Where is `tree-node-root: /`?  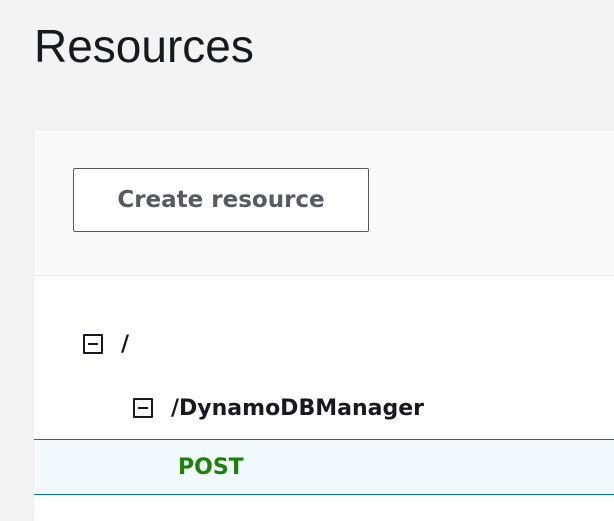
tree-node-root: / is located at coordinates (324, 344).